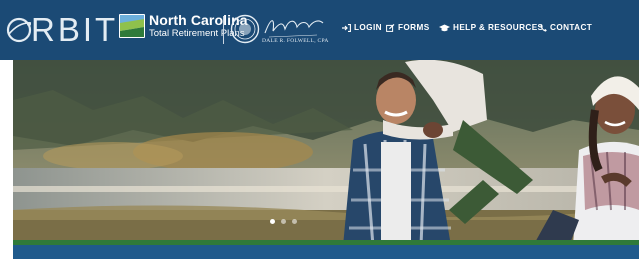 The width and height of the screenshot is (639, 259). What do you see at coordinates (6, 159) in the screenshot?
I see `left-margin` at bounding box center [6, 159].